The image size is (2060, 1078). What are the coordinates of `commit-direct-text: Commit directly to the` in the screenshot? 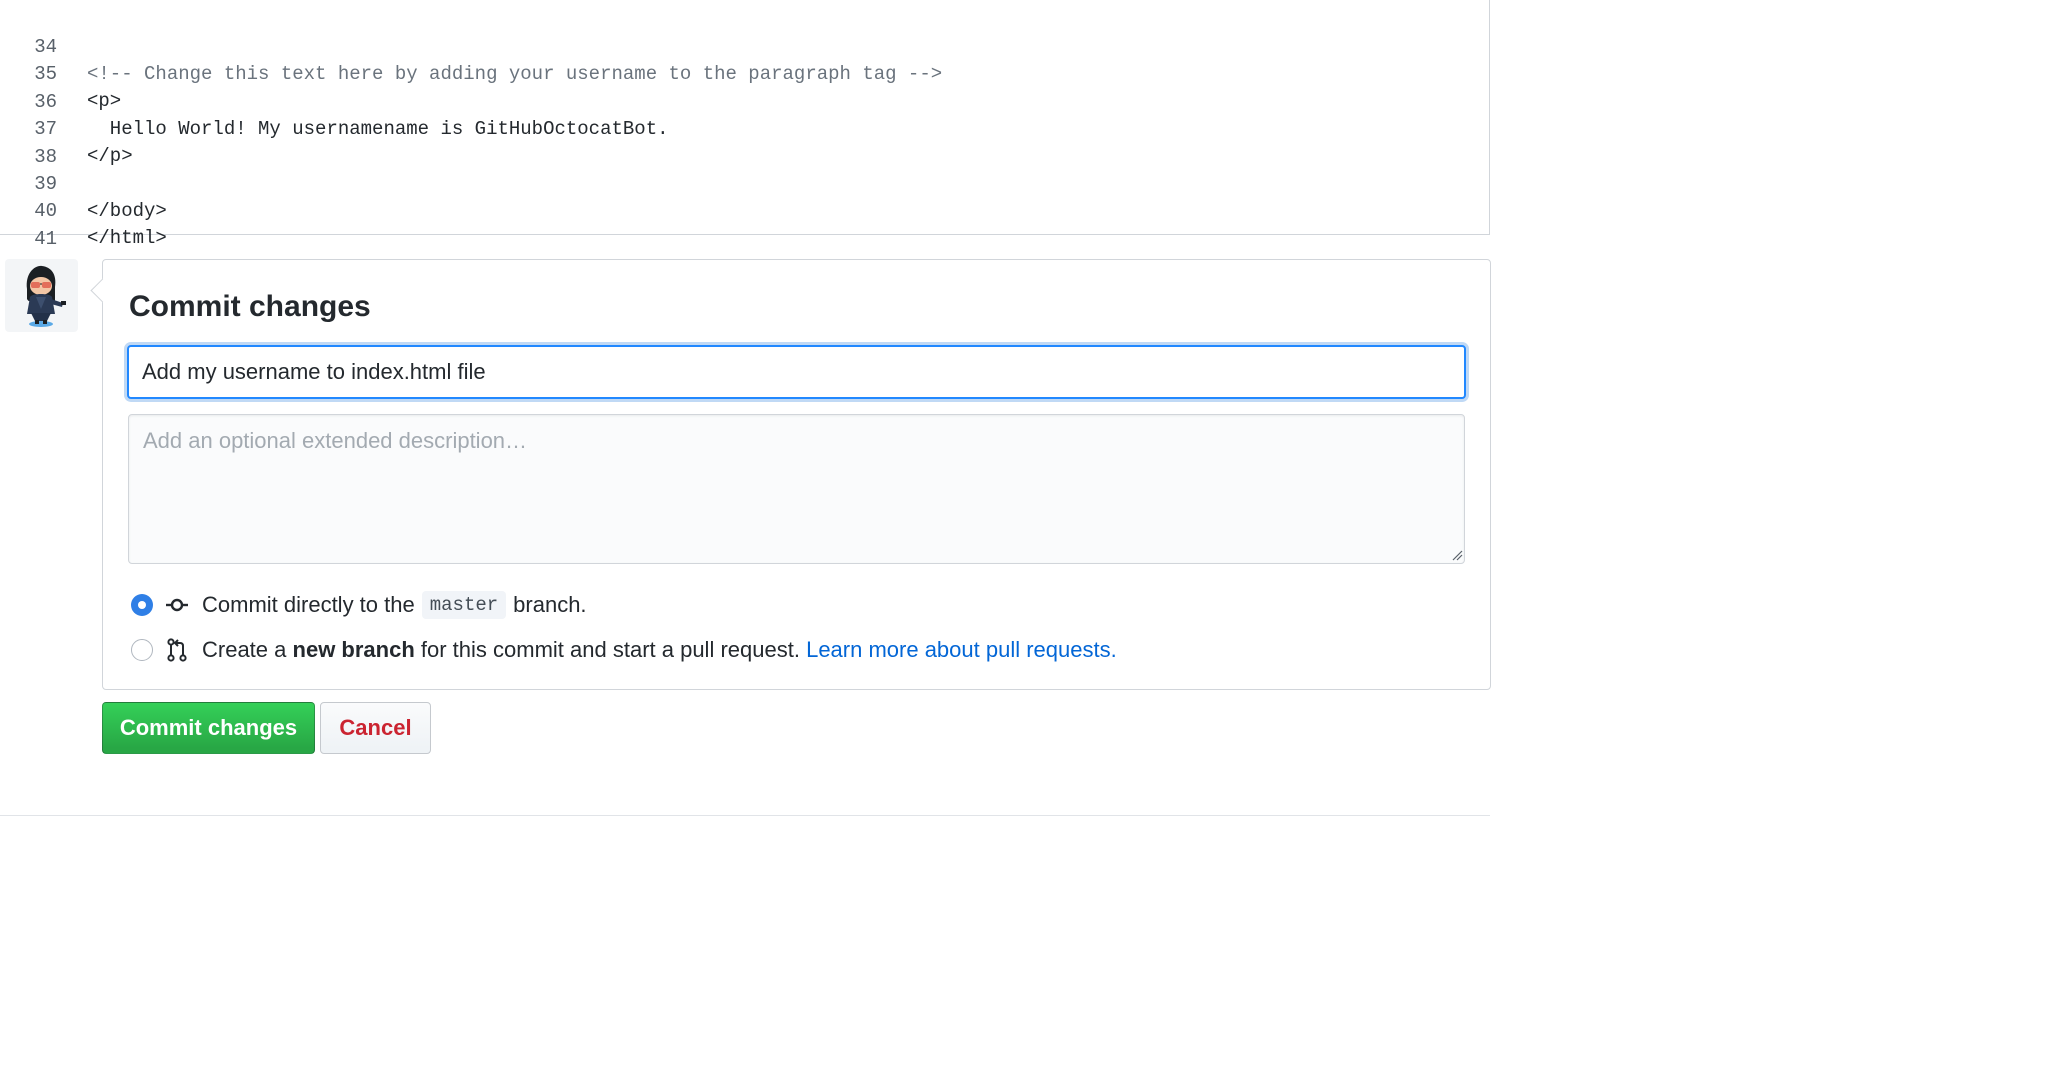 It's located at (308, 604).